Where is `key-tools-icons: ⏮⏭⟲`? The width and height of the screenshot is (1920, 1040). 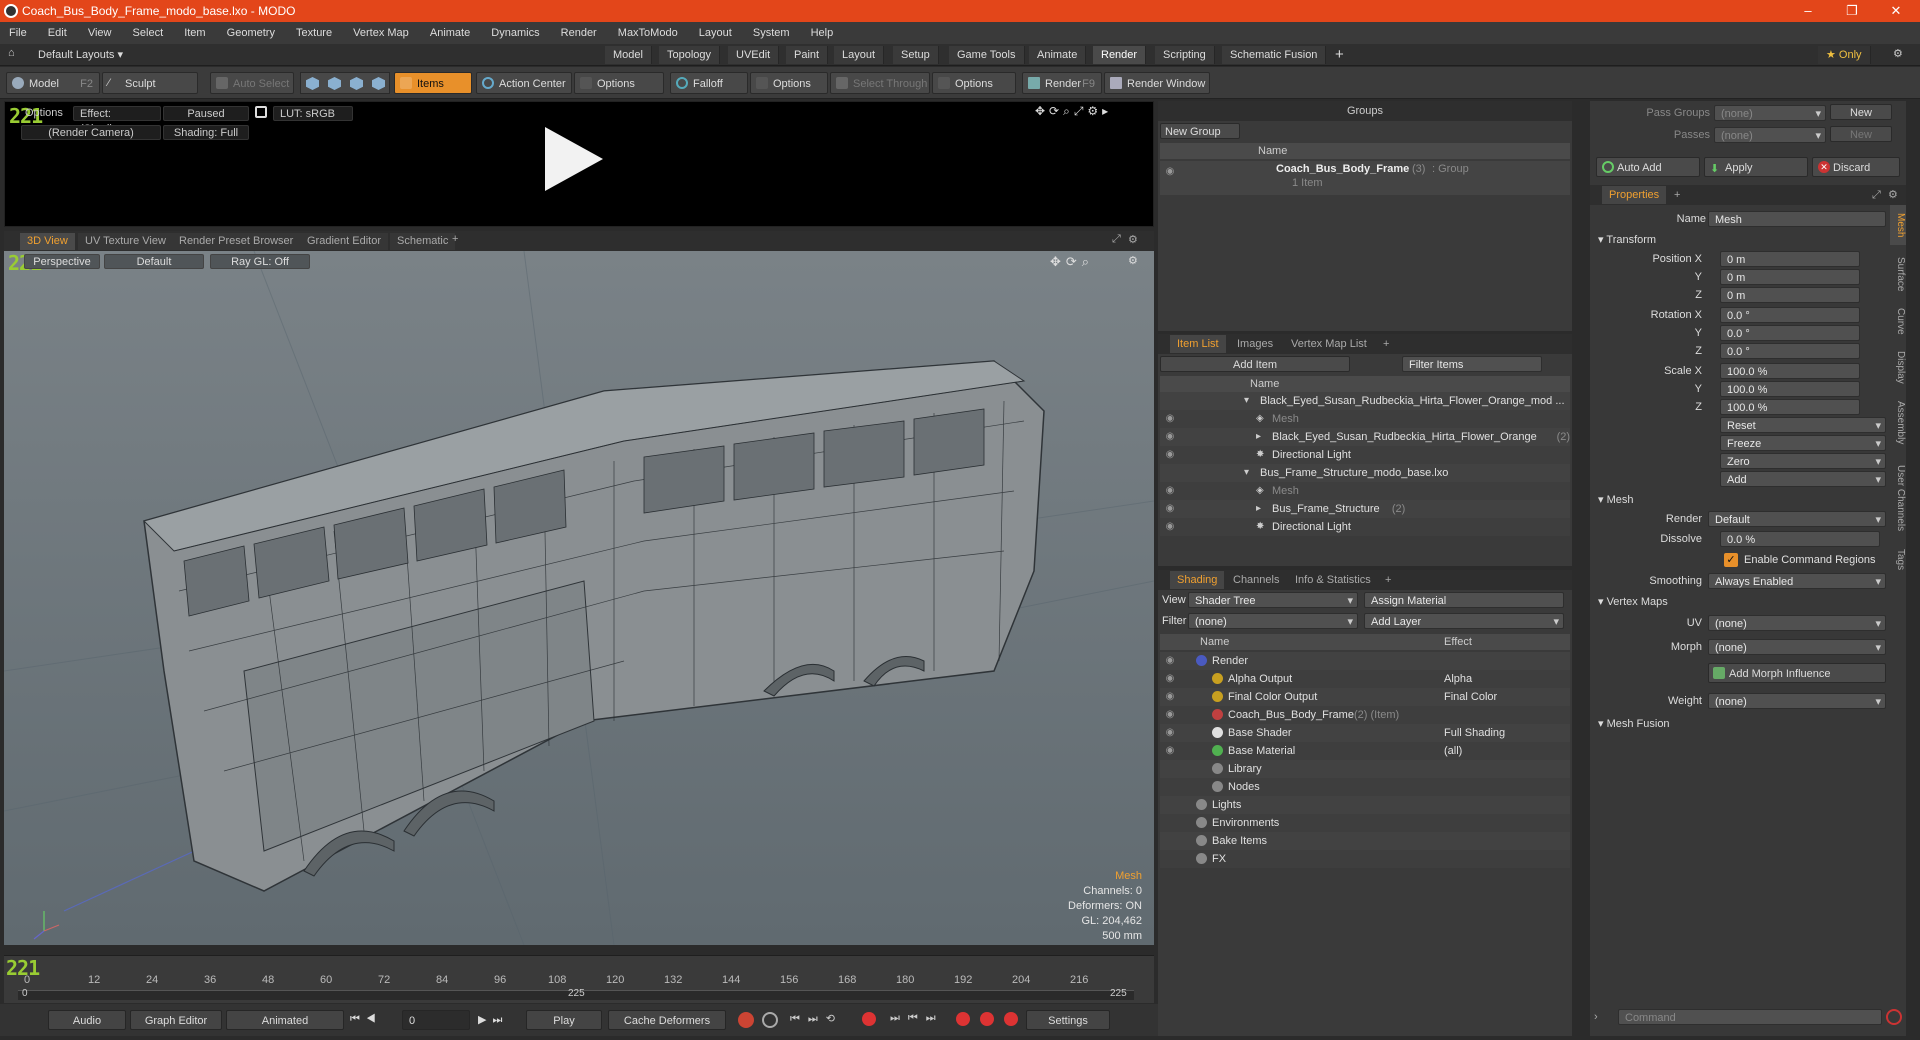
key-tools-icons: ⏮⏭⟲ is located at coordinates (816, 1019).